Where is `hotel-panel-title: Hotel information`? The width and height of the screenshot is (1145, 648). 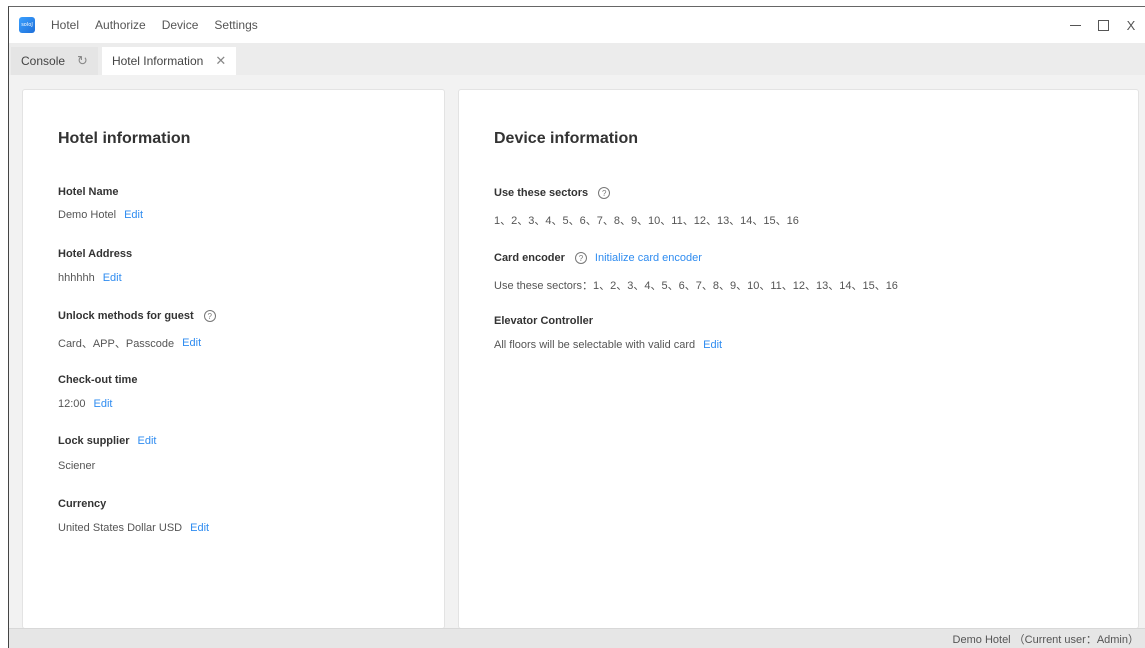
hotel-panel-title: Hotel information is located at coordinates (124, 138).